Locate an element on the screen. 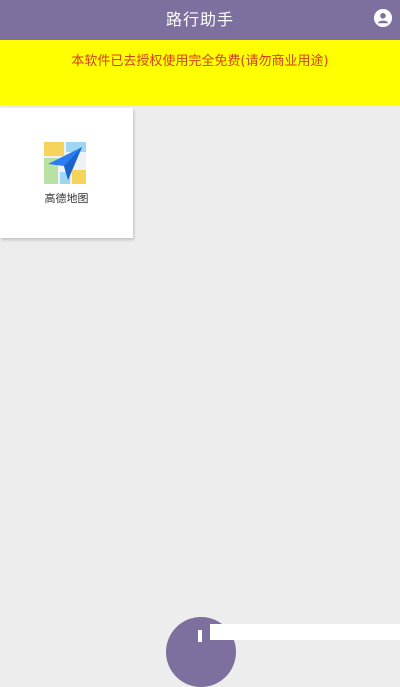  app-tile-amap: 高德地图 is located at coordinates (66, 173).